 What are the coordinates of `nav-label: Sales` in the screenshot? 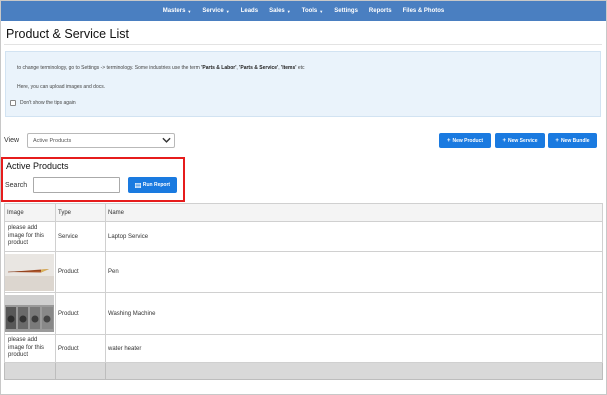 It's located at (277, 11).